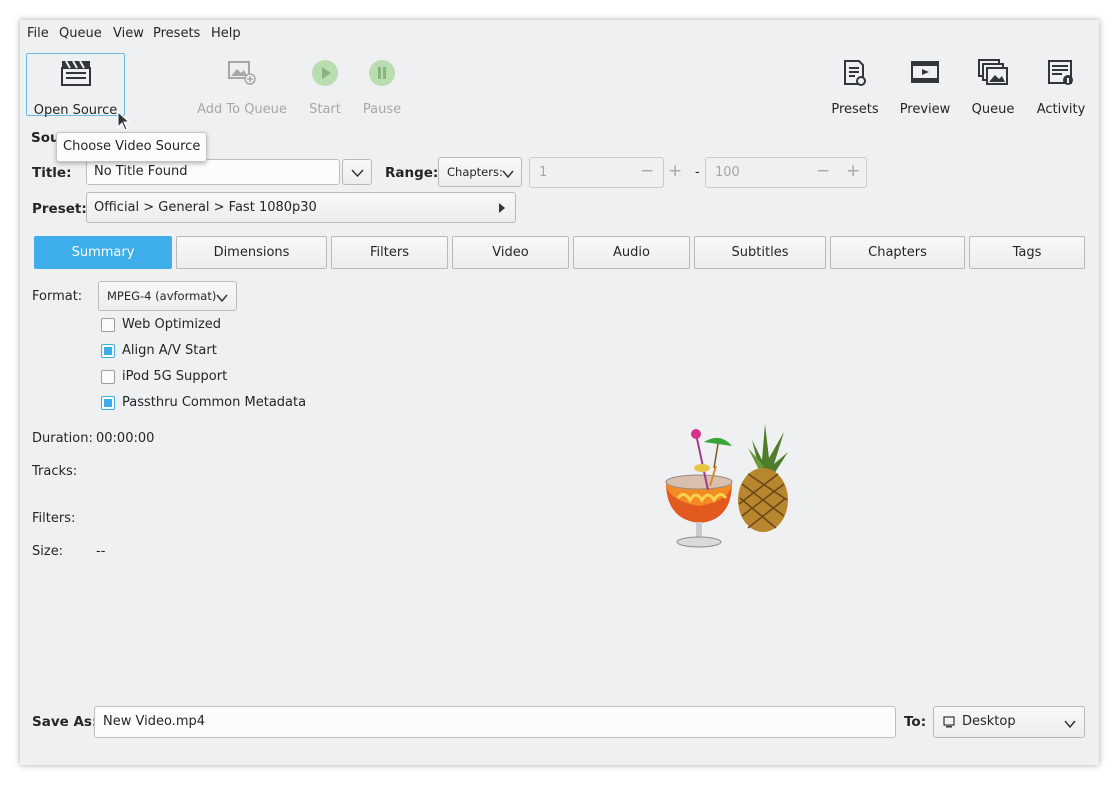 This screenshot has height=785, width=1119. Describe the element at coordinates (128, 33) in the screenshot. I see `menu-view: View` at that location.